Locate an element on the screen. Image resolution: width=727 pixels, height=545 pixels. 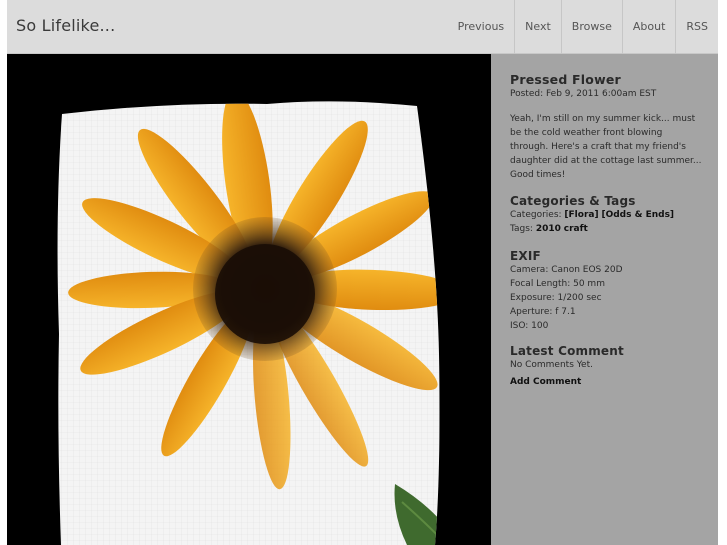
exif-heading: EXIF is located at coordinates (525, 256).